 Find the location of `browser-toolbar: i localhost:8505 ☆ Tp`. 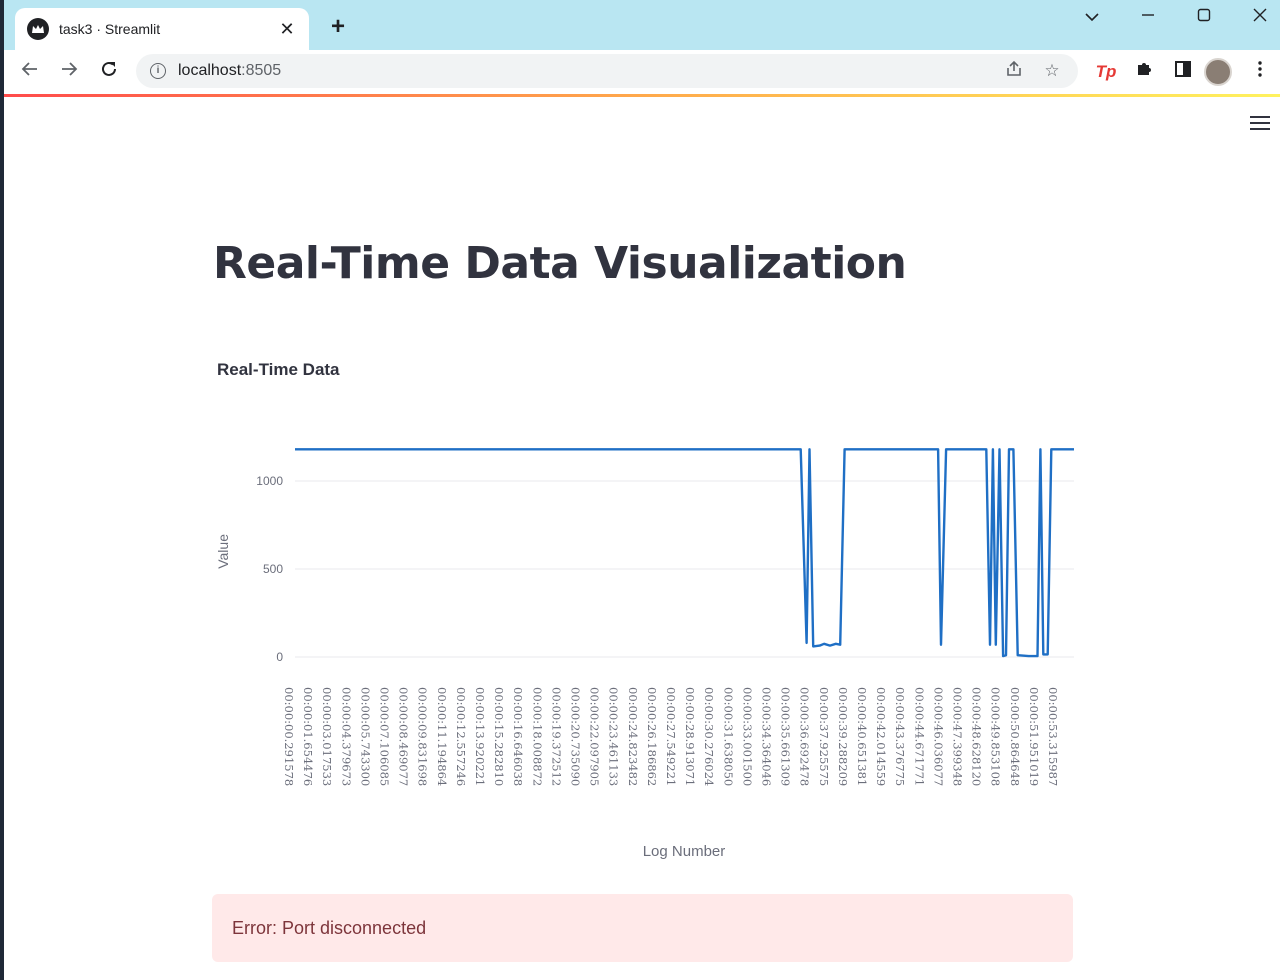

browser-toolbar: i localhost:8505 ☆ Tp is located at coordinates (642, 72).